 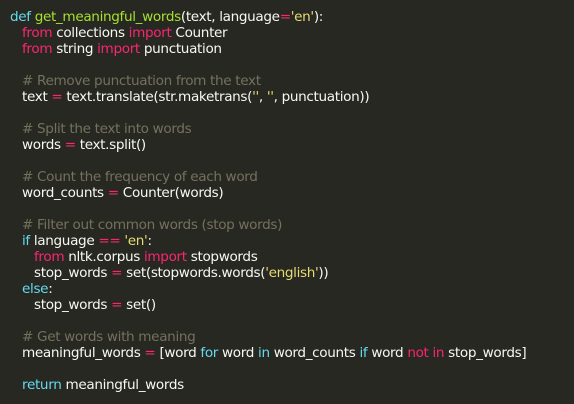 I want to click on code-line: if language == 'en':, so click(x=268, y=241).